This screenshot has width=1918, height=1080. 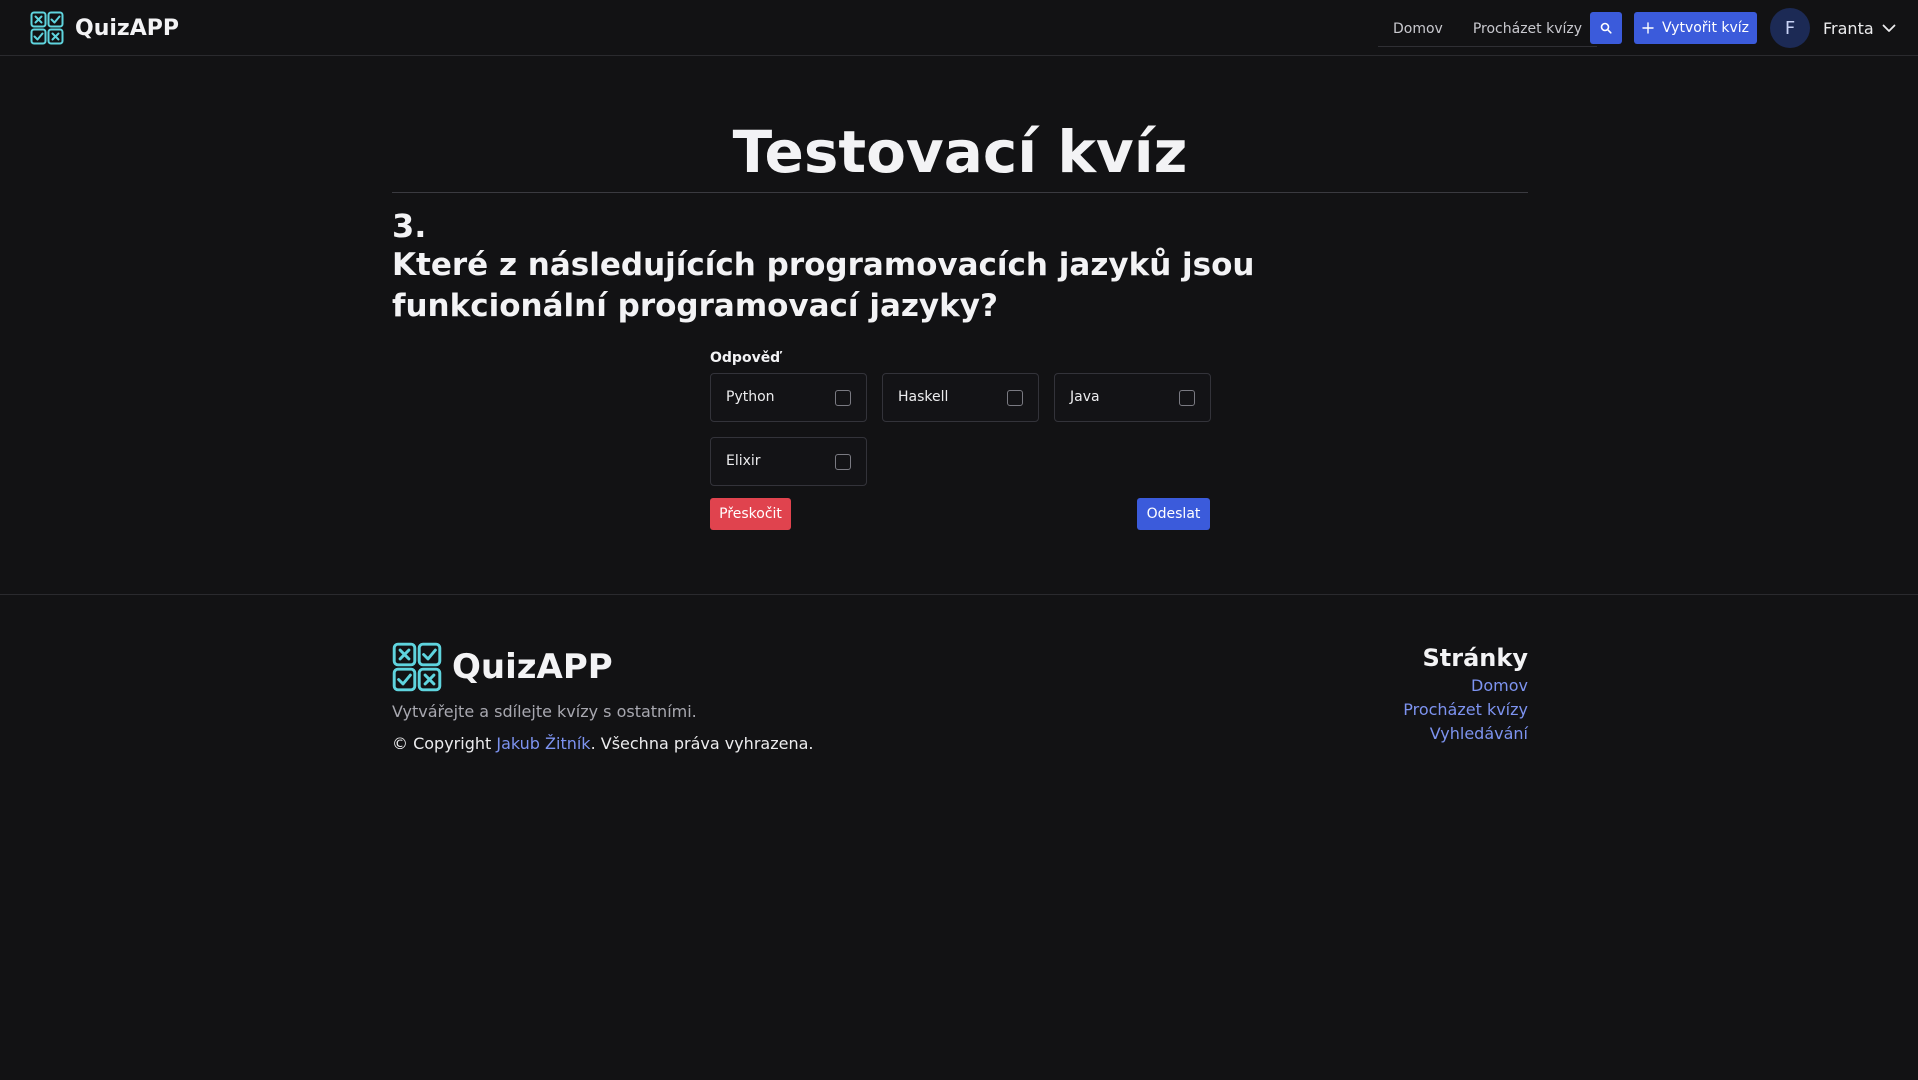 What do you see at coordinates (1790, 28) in the screenshot?
I see `avatar: F` at bounding box center [1790, 28].